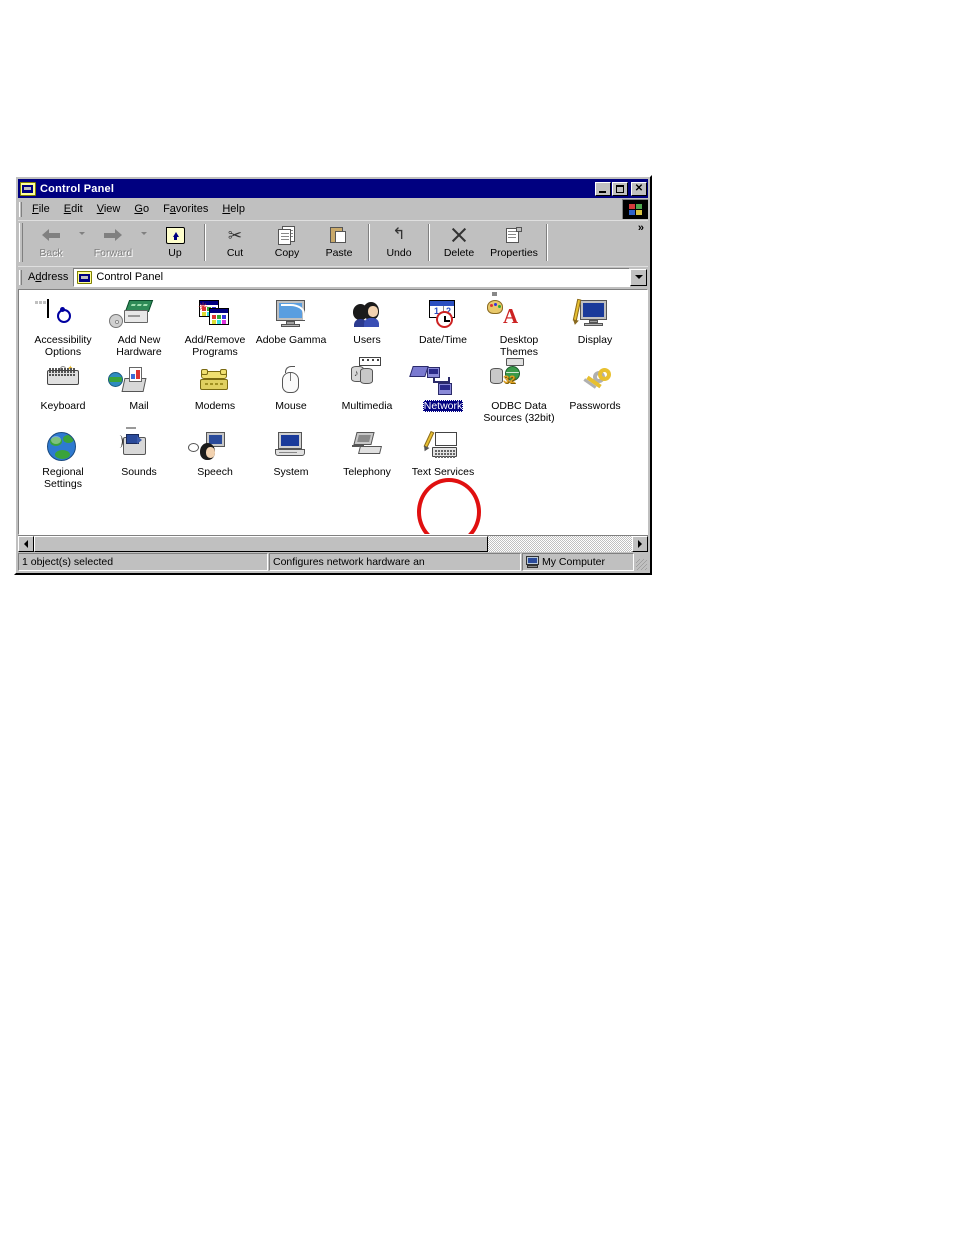  Describe the element at coordinates (367, 392) in the screenshot. I see `cp-item-multimedia: ♪ Multimedia` at that location.